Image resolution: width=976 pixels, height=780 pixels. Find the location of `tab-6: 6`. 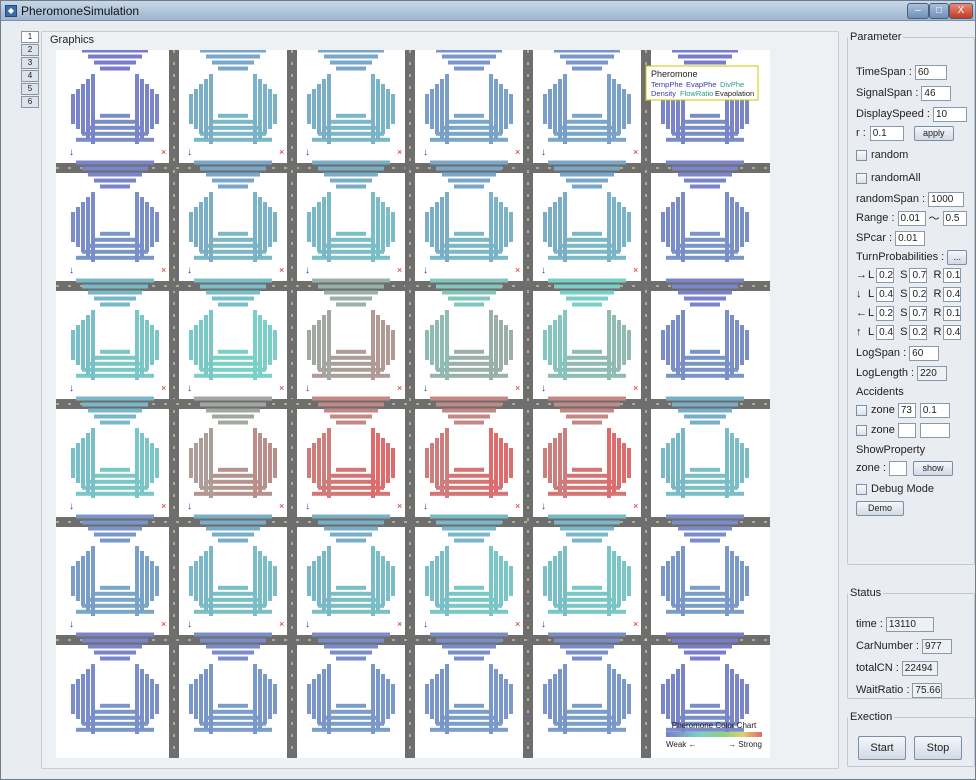

tab-6: 6 is located at coordinates (30, 102).